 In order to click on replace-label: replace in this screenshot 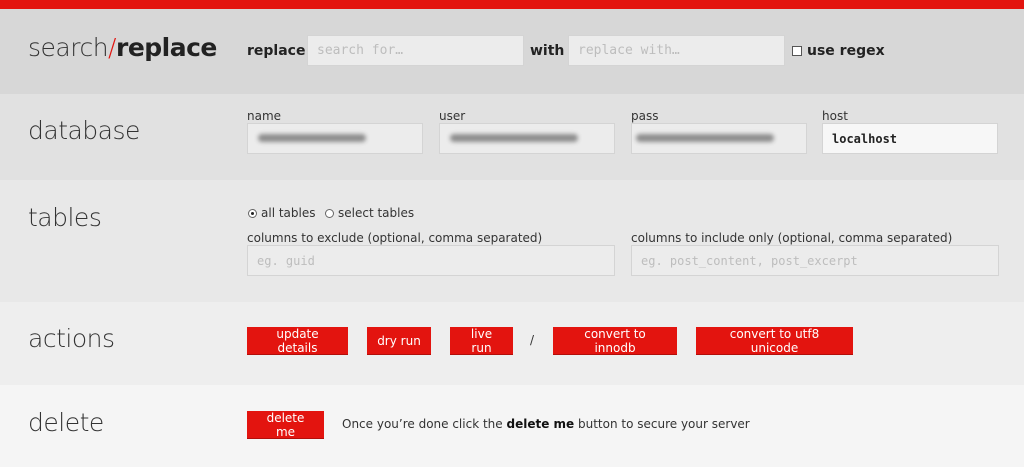, I will do `click(276, 51)`.